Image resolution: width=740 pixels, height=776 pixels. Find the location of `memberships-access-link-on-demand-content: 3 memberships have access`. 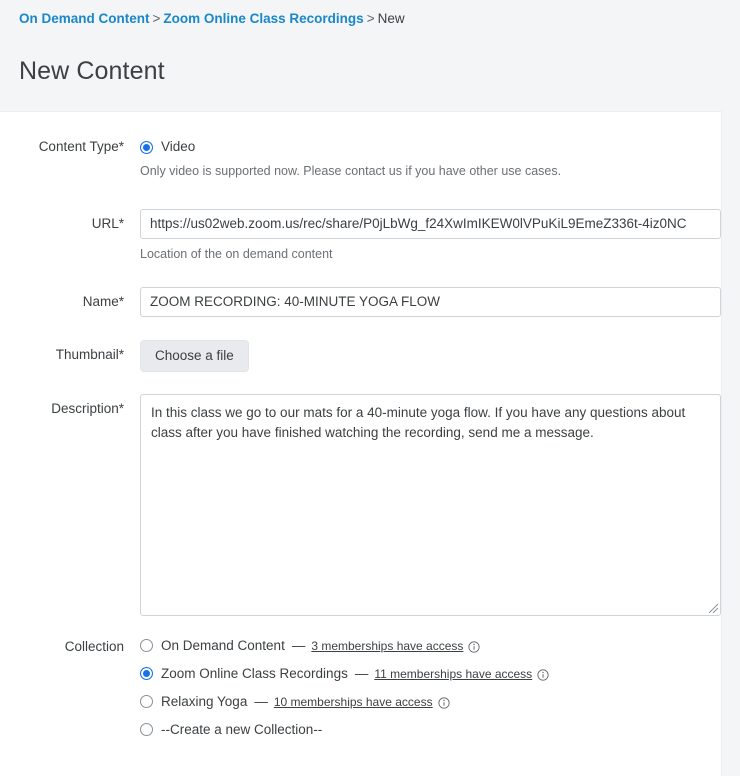

memberships-access-link-on-demand-content: 3 memberships have access is located at coordinates (387, 646).